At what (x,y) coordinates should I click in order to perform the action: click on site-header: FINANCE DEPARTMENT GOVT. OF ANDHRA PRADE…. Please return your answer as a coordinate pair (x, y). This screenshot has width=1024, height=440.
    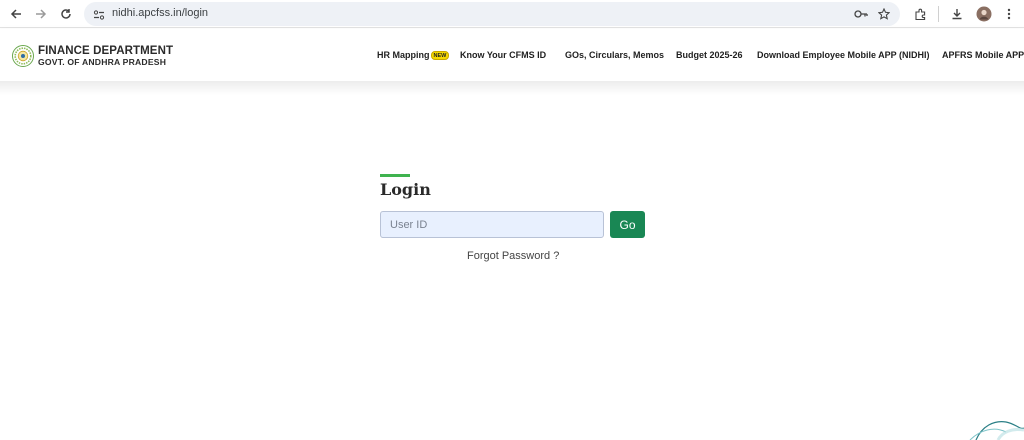
    Looking at the image, I should click on (512, 55).